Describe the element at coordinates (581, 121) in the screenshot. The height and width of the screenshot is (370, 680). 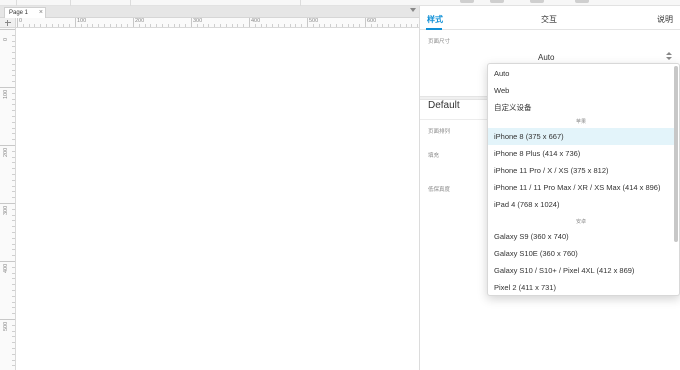
I see `group-label-apple: 苹果` at that location.